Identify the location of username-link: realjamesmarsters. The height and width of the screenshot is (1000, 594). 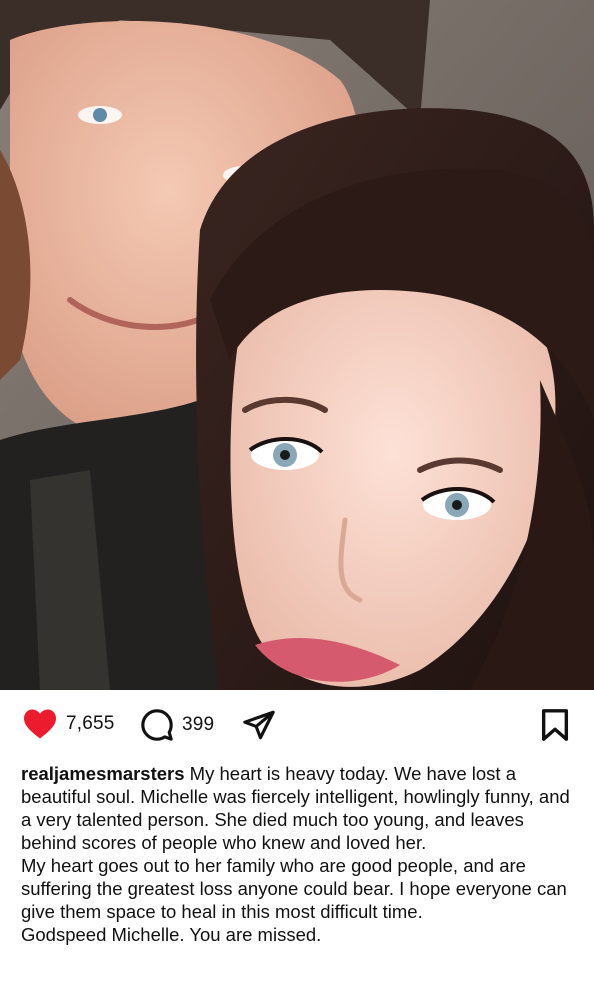
(103, 773).